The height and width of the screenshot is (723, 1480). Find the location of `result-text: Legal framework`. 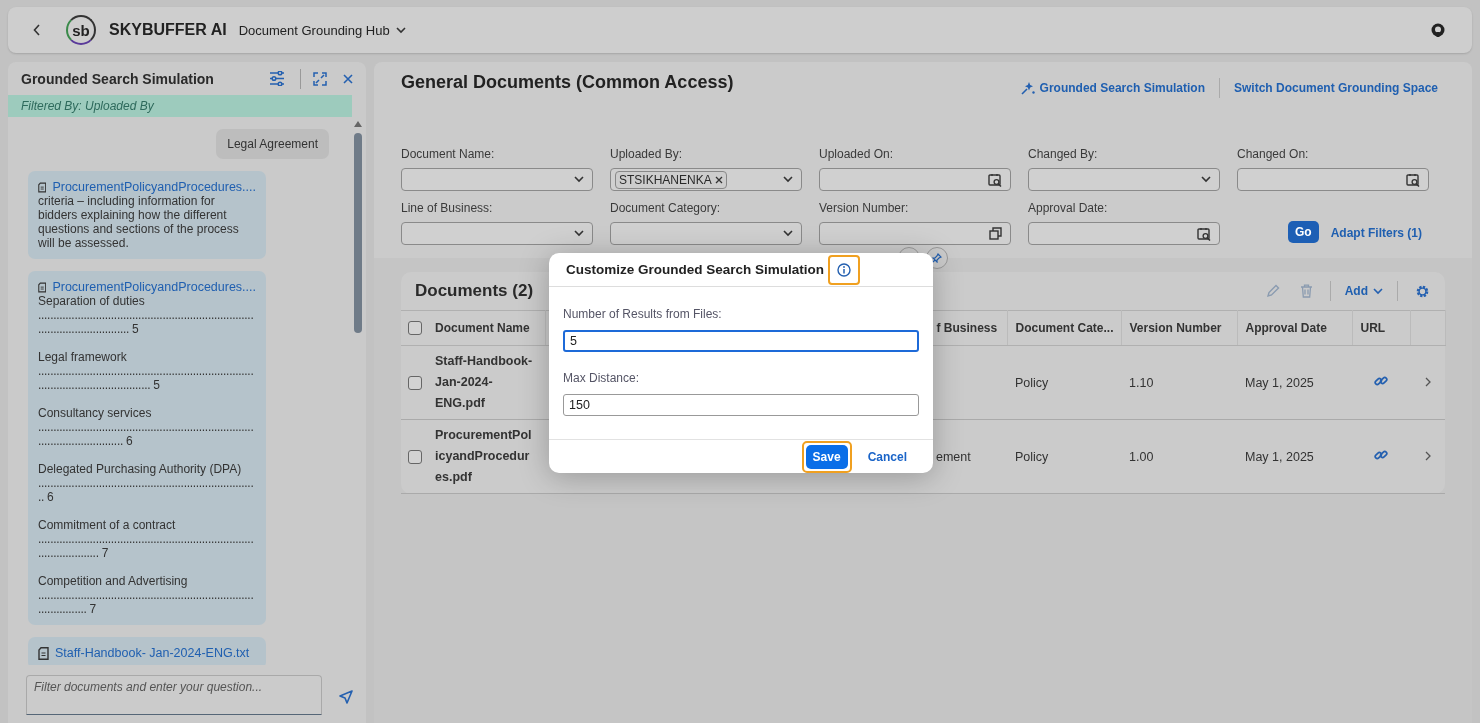

result-text: Legal framework is located at coordinates (83, 357).